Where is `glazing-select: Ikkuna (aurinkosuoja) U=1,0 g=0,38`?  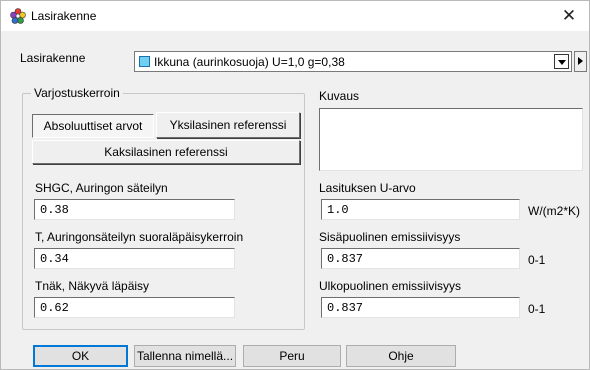 glazing-select: Ikkuna (aurinkosuoja) U=1,0 g=0,38 is located at coordinates (353, 61).